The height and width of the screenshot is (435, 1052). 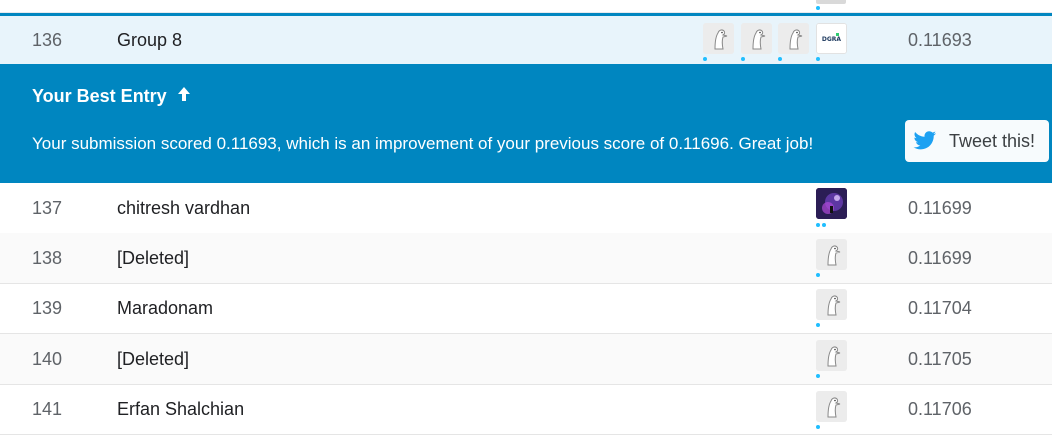 What do you see at coordinates (47, 308) in the screenshot?
I see `rank: 139` at bounding box center [47, 308].